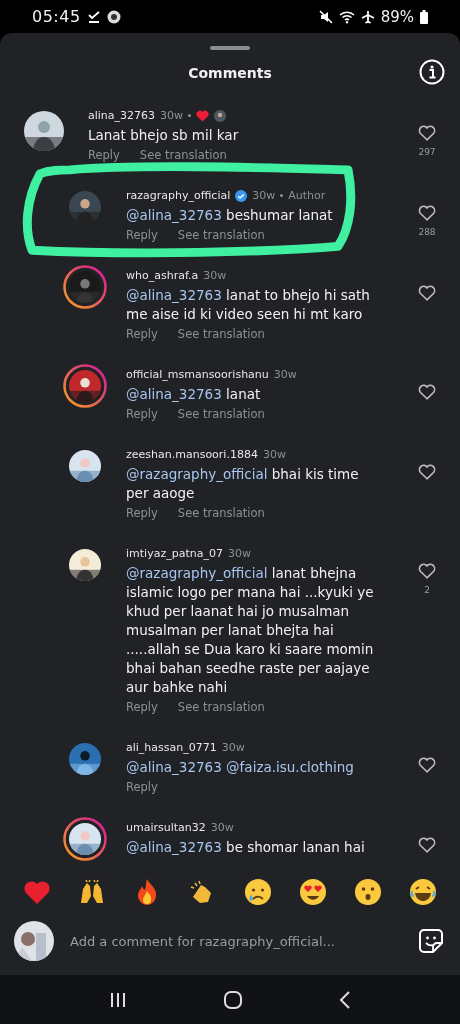  What do you see at coordinates (171, 748) in the screenshot?
I see `username: ali_hassan_0771` at bounding box center [171, 748].